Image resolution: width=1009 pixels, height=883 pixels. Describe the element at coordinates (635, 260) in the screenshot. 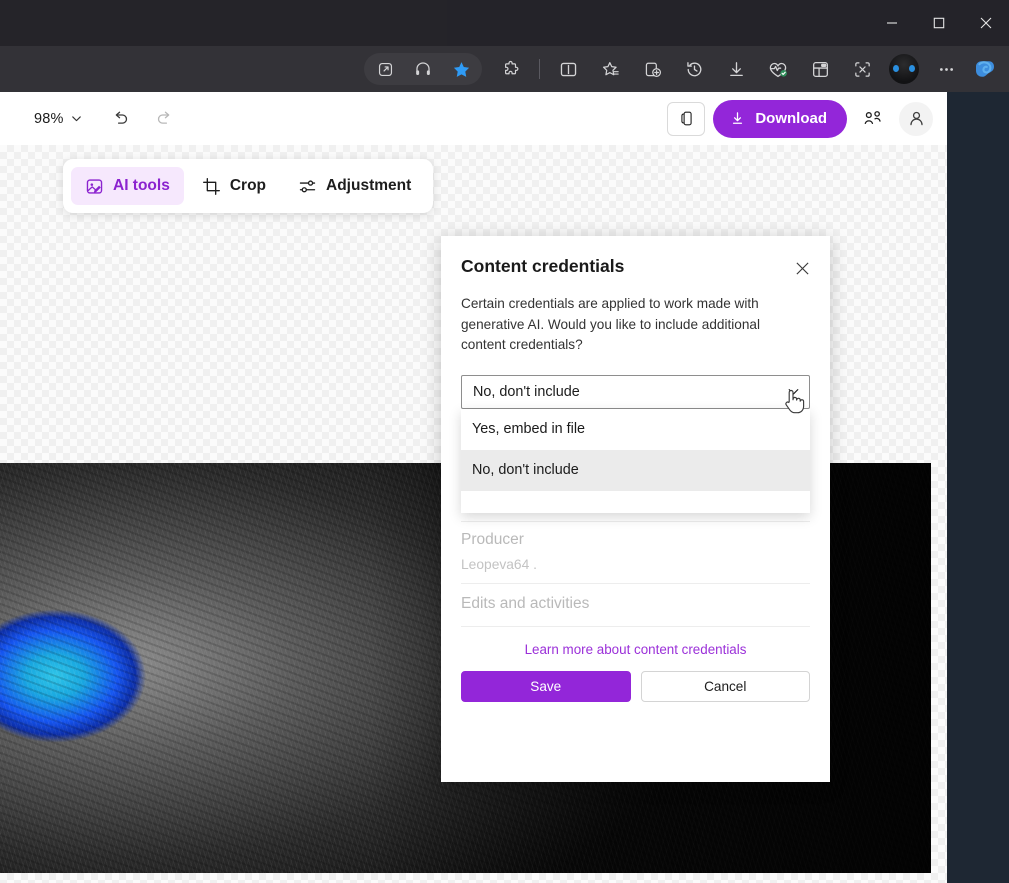

I see `dialog-header: Content credentials` at that location.